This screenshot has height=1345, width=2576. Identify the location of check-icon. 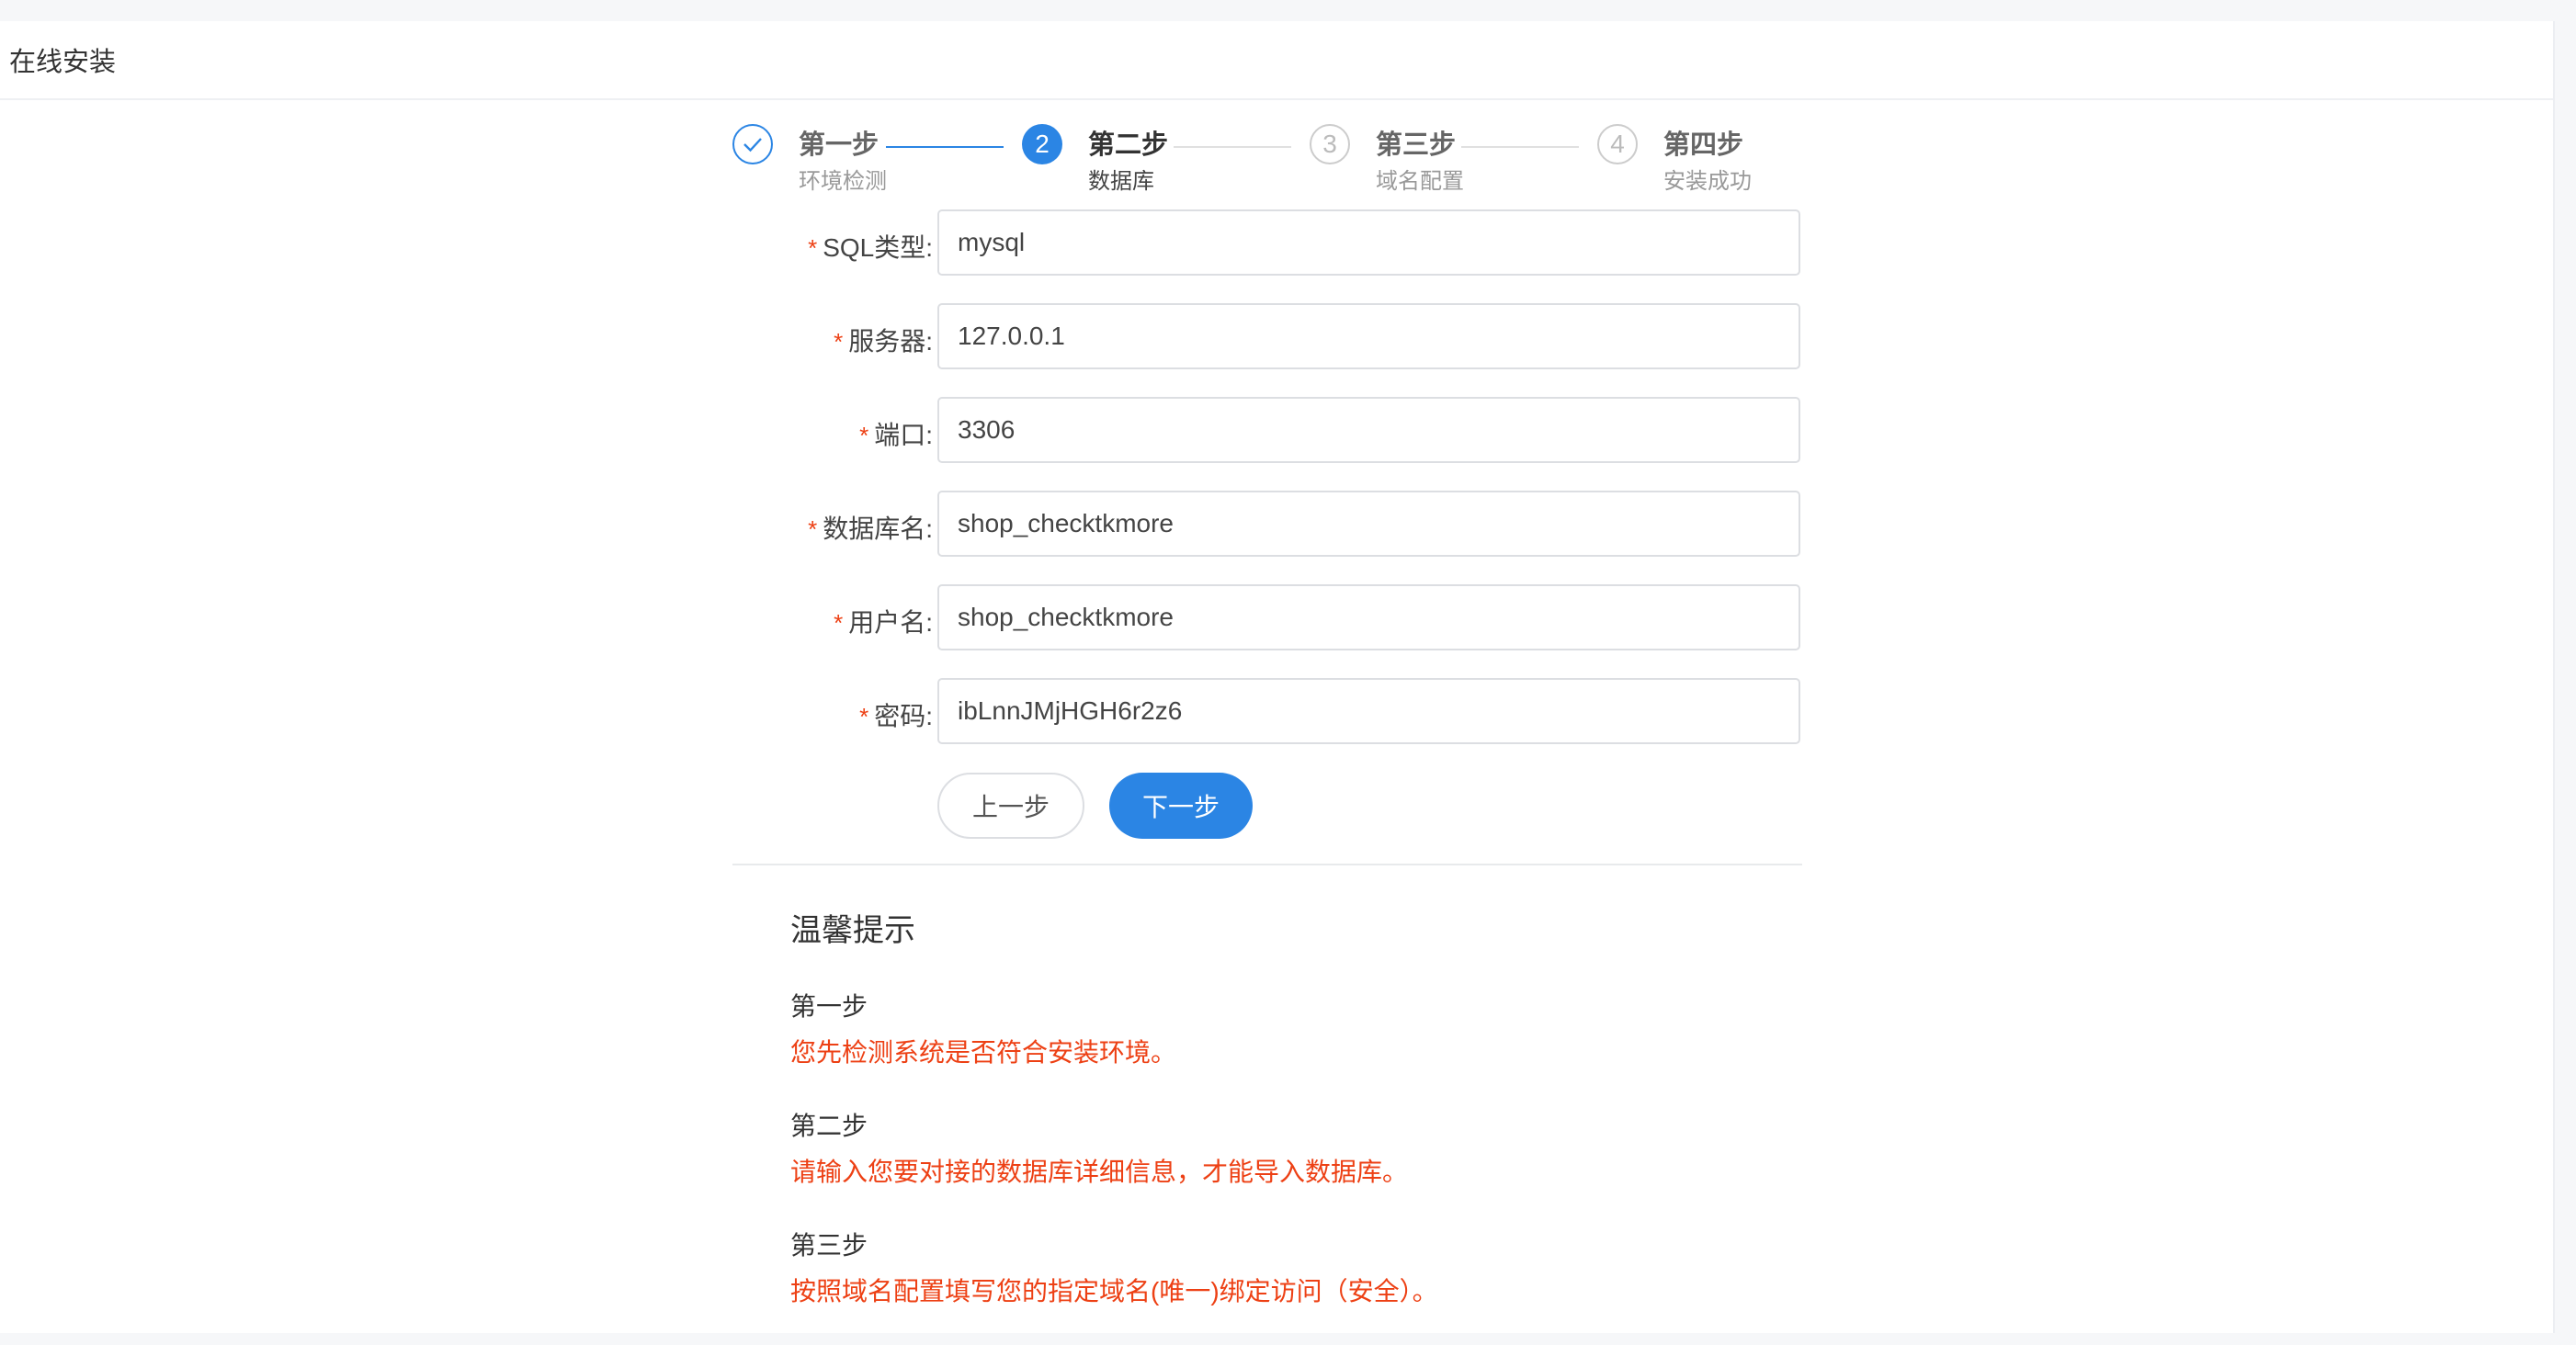
(752, 144).